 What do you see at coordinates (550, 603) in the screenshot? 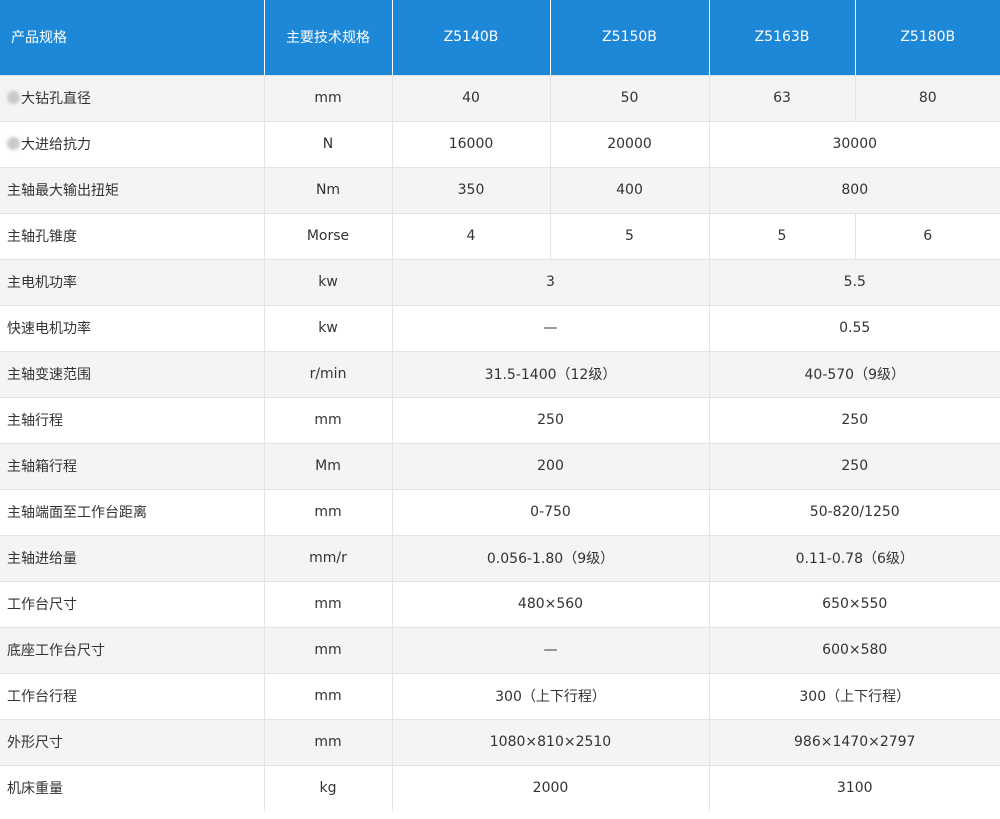
I see `cell-value: 480×560` at bounding box center [550, 603].